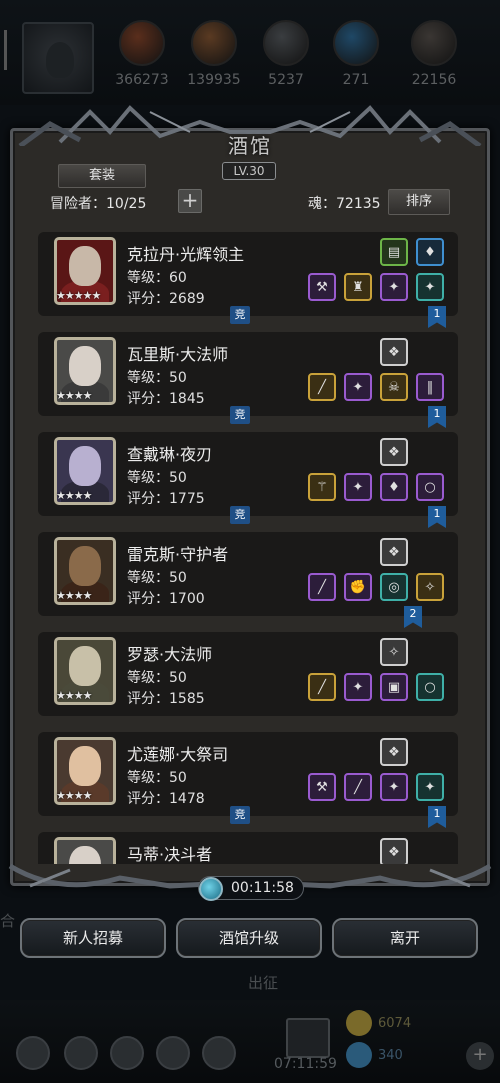 The image size is (500, 1083). What do you see at coordinates (248, 474) in the screenshot?
I see `hero-card: ★★★★ 查戴琳·夜刃 等级：50 评分：1775 ❖ ⚚ ✦ ♦ ○` at bounding box center [248, 474].